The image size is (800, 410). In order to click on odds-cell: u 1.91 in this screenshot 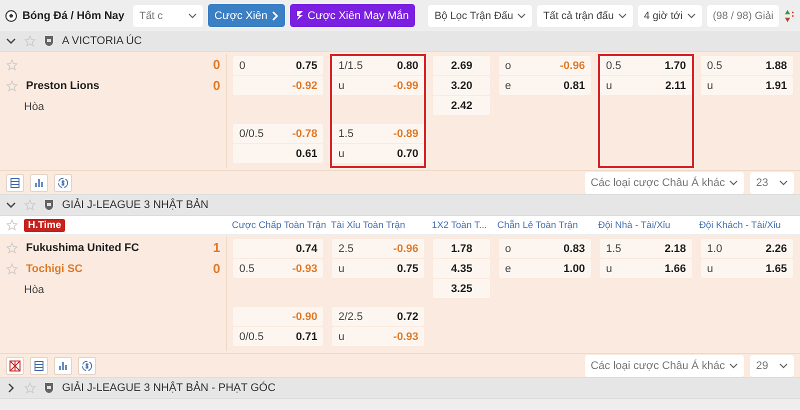, I will do `click(747, 85)`.